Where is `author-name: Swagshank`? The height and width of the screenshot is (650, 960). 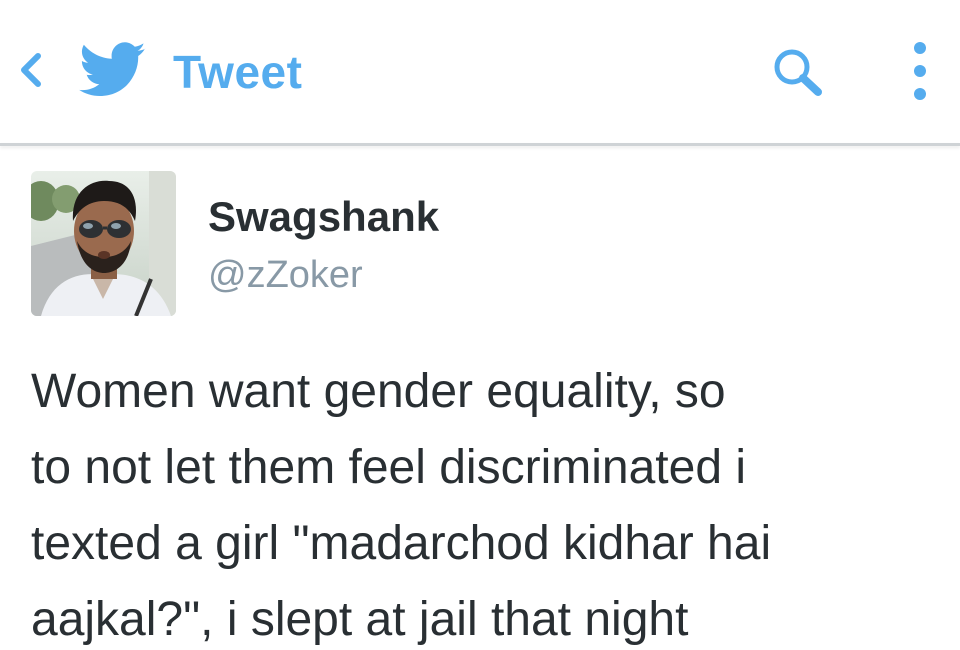
author-name: Swagshank is located at coordinates (323, 217).